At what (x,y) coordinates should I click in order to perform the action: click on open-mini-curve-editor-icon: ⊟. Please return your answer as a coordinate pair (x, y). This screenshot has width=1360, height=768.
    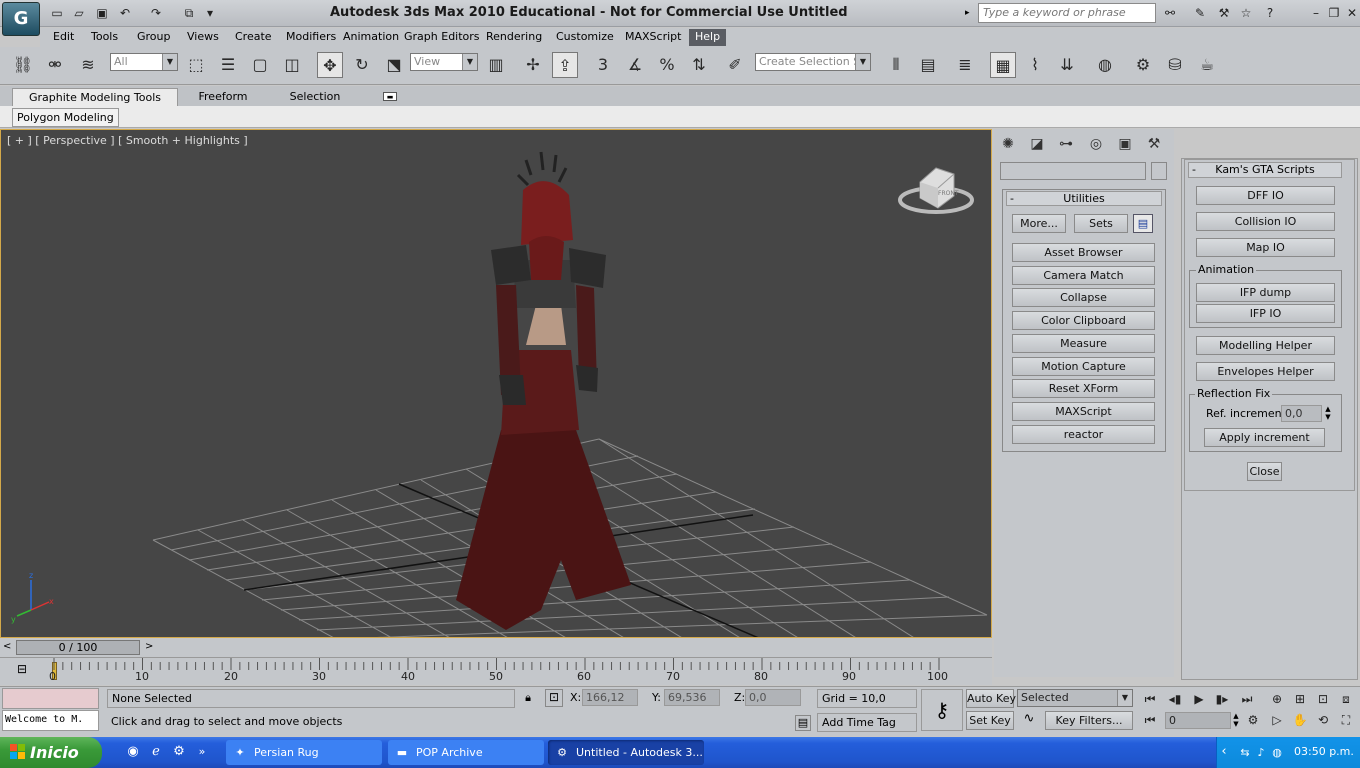
    Looking at the image, I should click on (22, 671).